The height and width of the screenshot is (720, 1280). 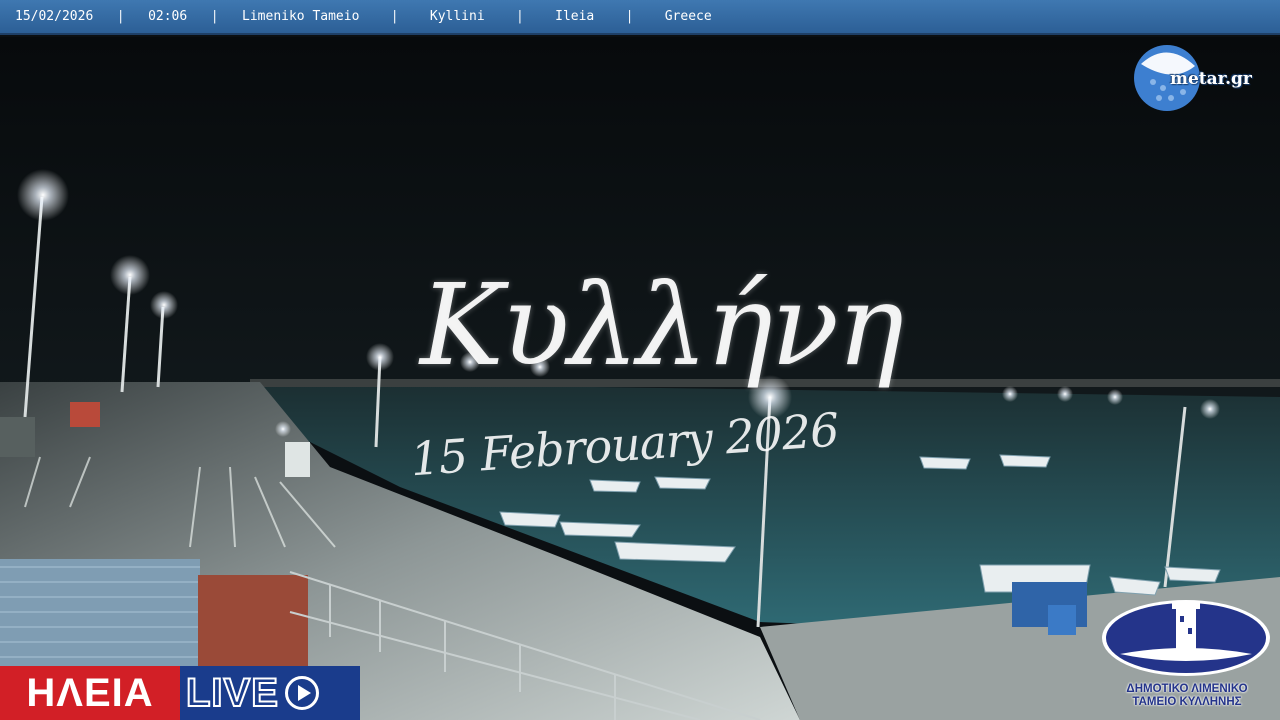 I want to click on town-text: Kyllini, so click(x=457, y=16).